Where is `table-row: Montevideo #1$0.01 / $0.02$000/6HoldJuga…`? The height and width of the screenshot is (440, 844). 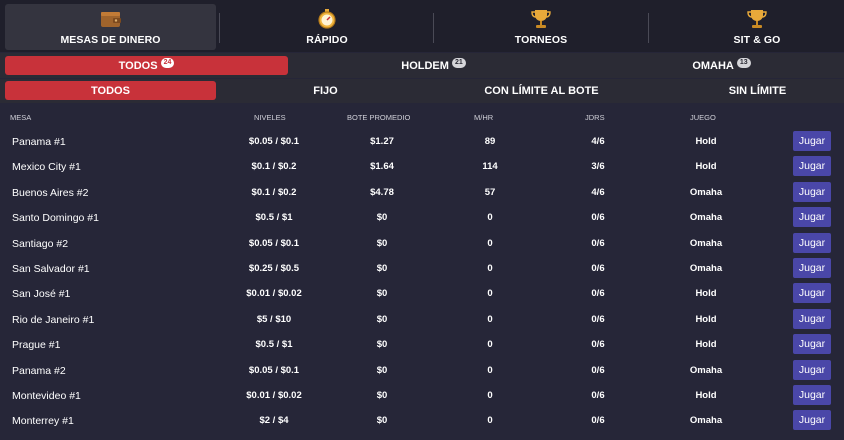
table-row: Montevideo #1$0.01 / $0.02$000/6HoldJuga… is located at coordinates (422, 395).